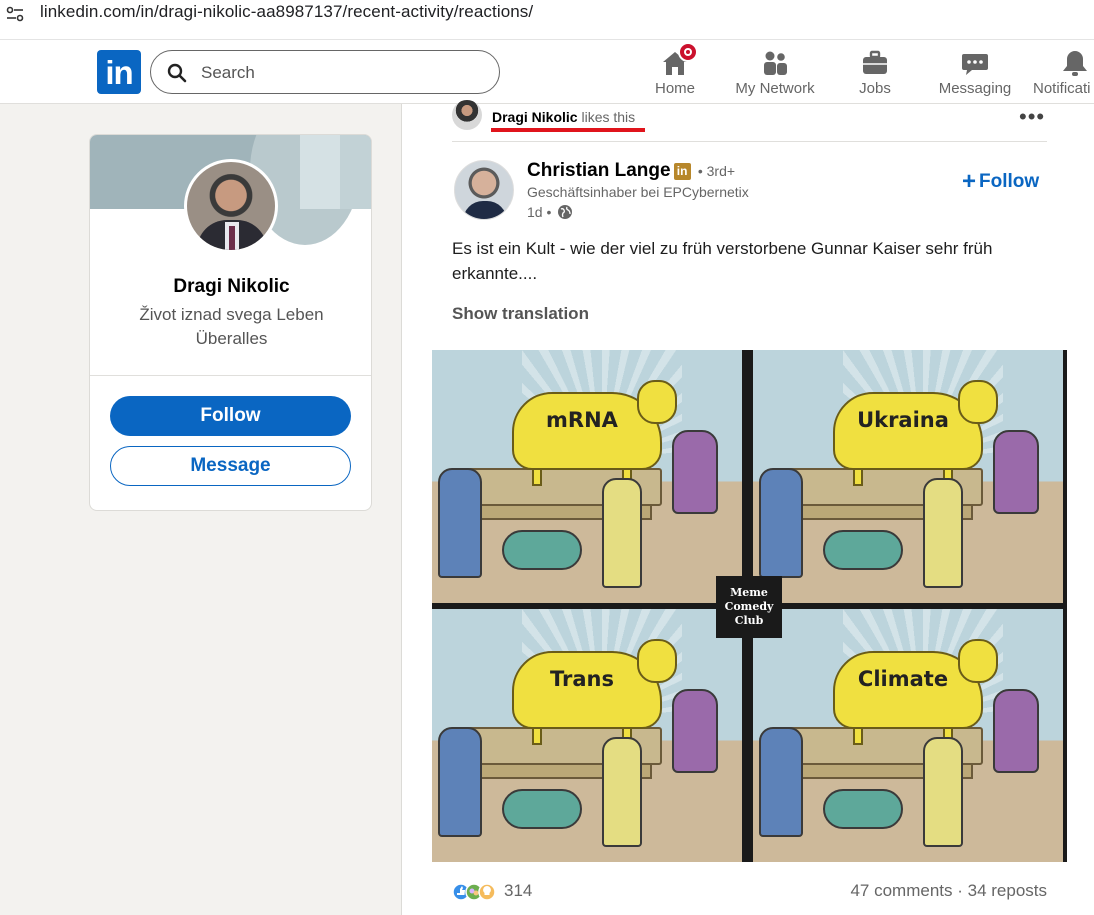 The width and height of the screenshot is (1094, 915). Describe the element at coordinates (716, 171) in the screenshot. I see `connection-degree: • 3rd+` at that location.